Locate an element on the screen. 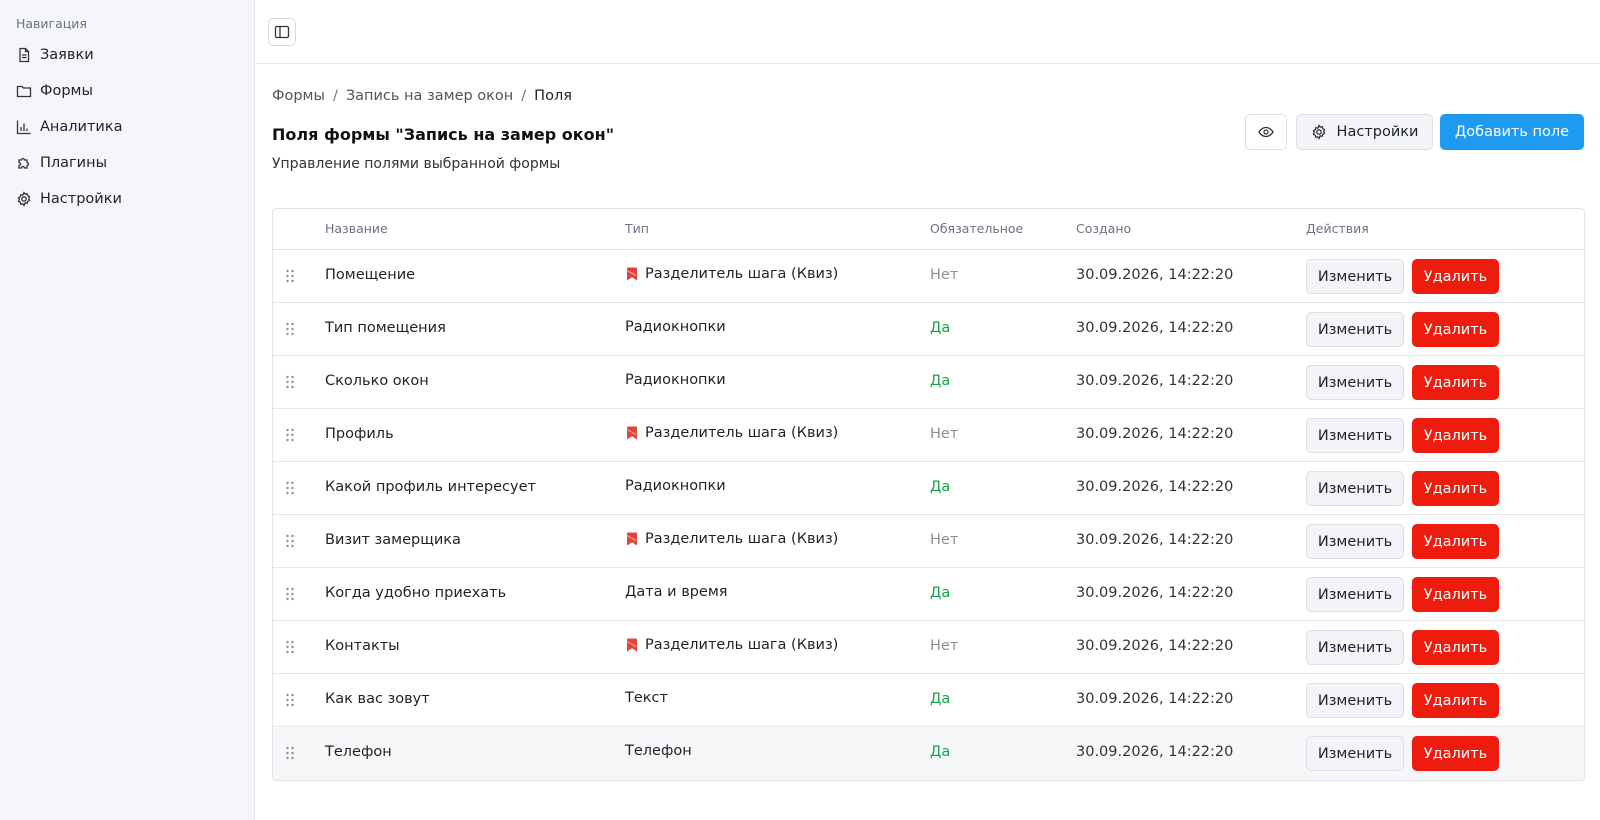 The image size is (1600, 820). field-name: Тип помещения is located at coordinates (385, 328).